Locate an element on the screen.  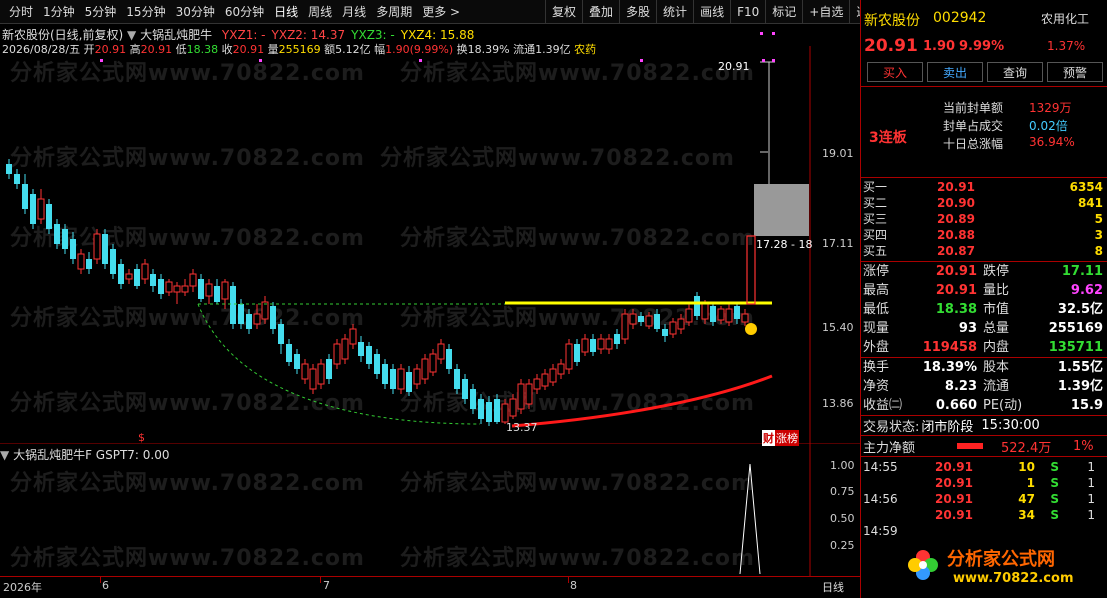
quote-volume: 8 is located at coordinates (1098, 251).